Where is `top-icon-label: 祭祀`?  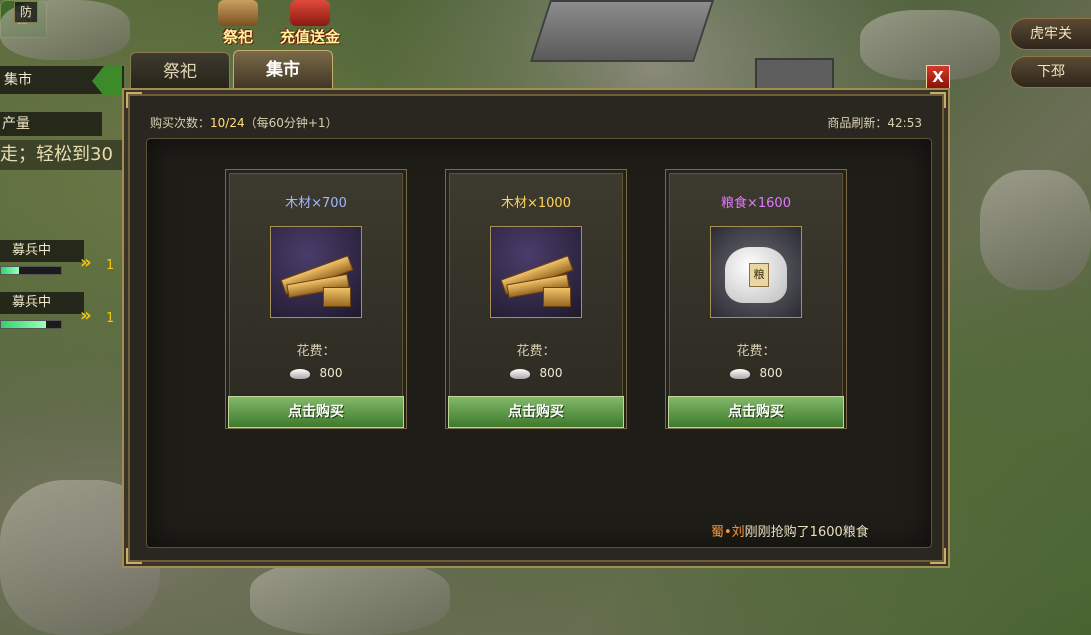
top-icon-label: 祭祀 is located at coordinates (237, 37).